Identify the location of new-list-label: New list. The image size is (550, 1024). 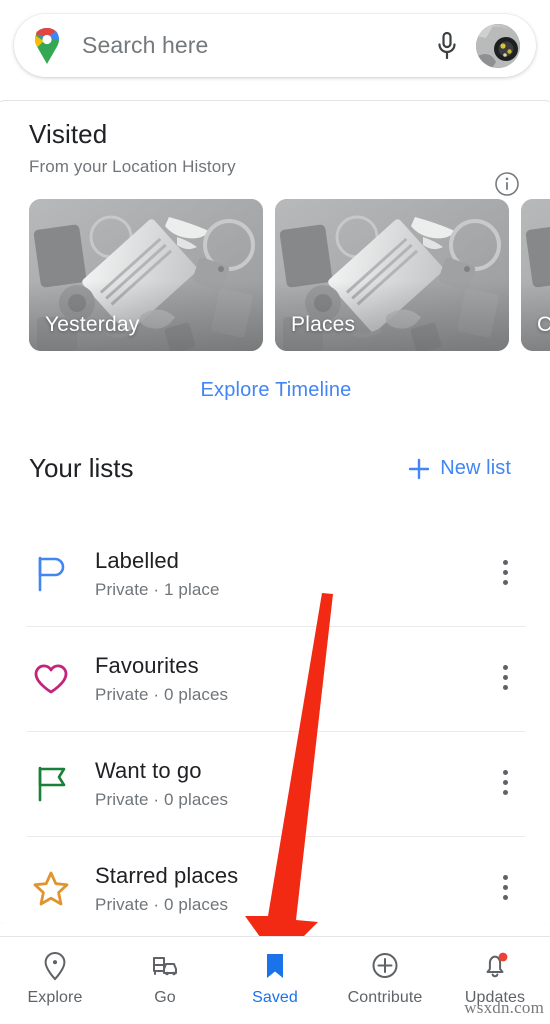
(475, 468).